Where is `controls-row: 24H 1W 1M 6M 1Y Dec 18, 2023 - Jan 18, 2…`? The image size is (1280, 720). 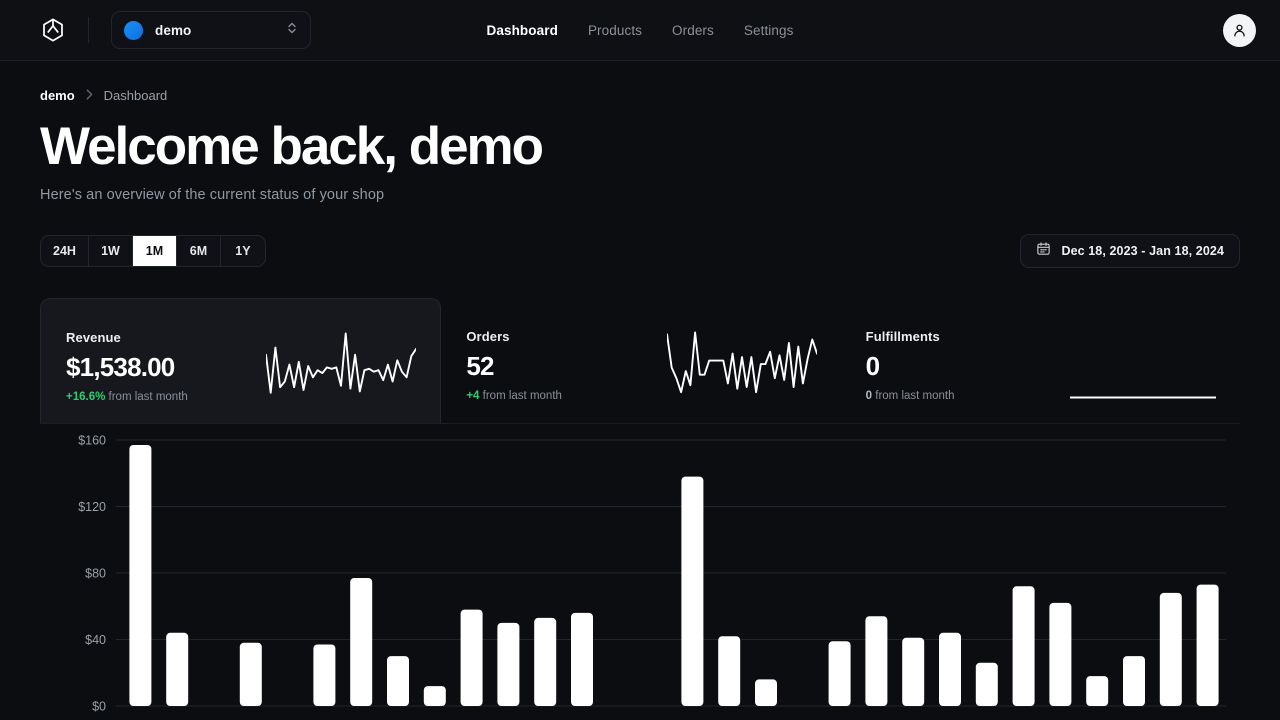
controls-row: 24H 1W 1M 6M 1Y Dec 18, 2023 - Jan 18, 2… is located at coordinates (640, 251).